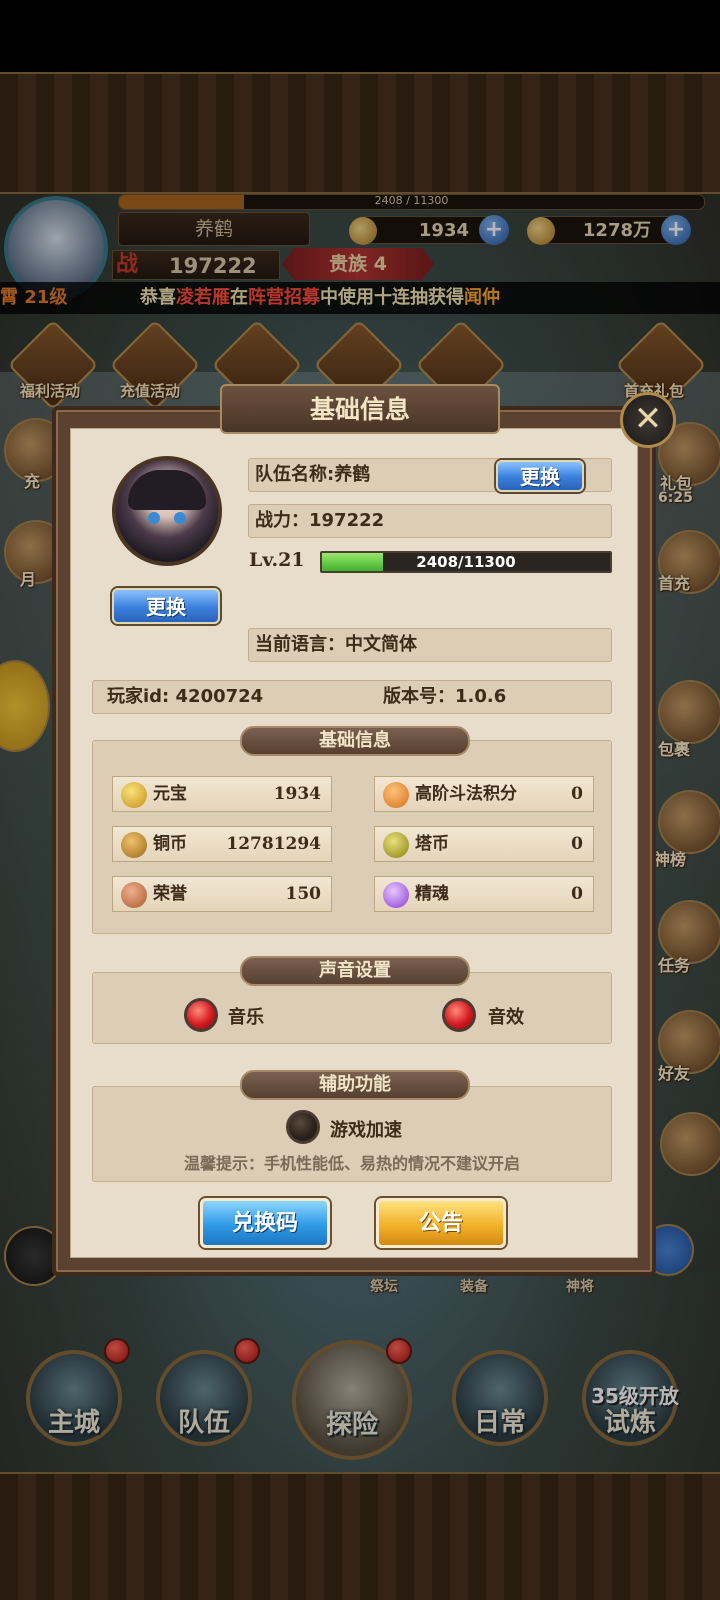 The image size is (720, 1600). Describe the element at coordinates (303, 1127) in the screenshot. I see `speedup-toggle` at that location.